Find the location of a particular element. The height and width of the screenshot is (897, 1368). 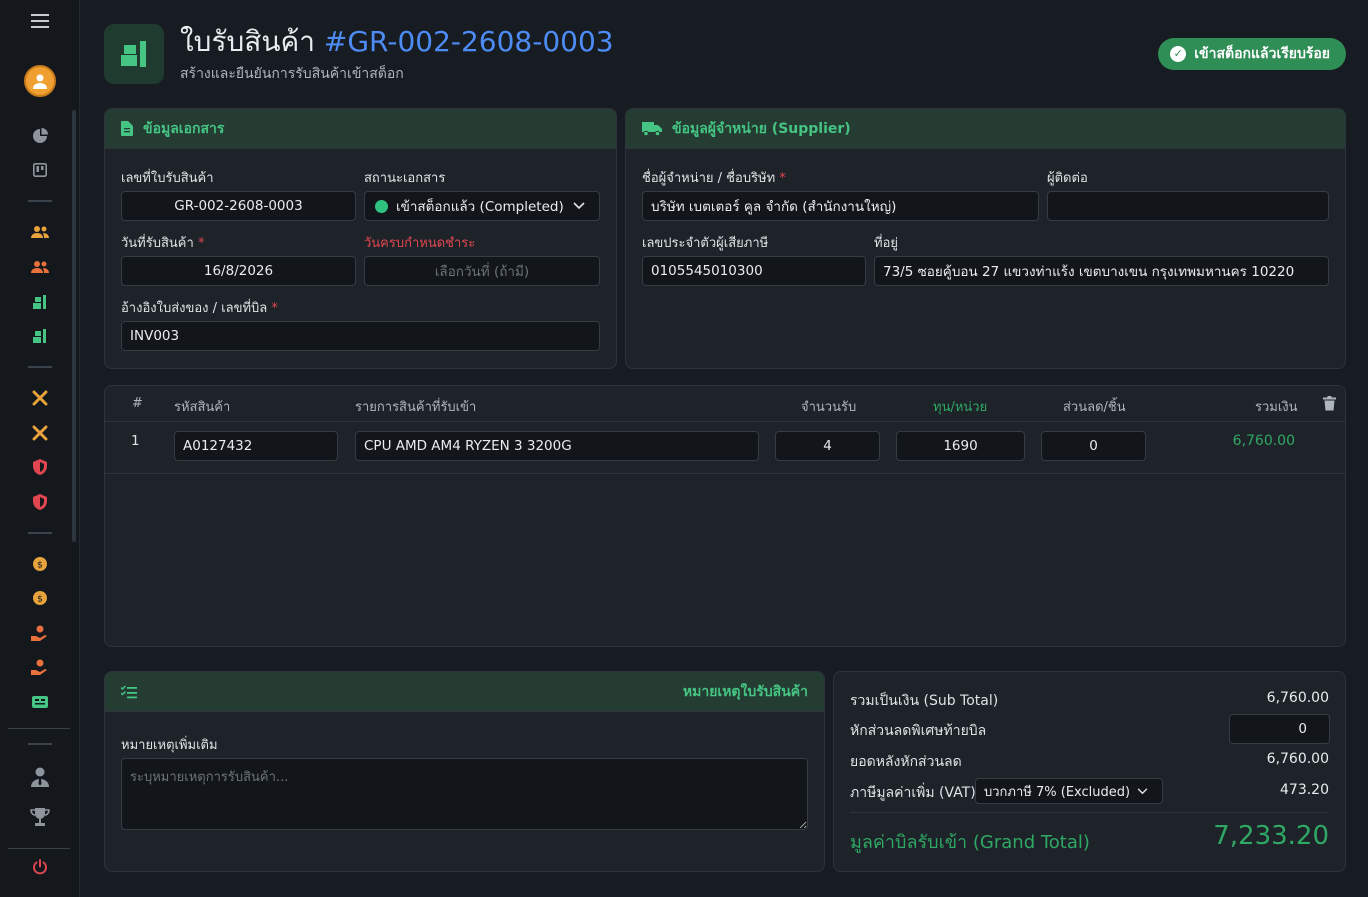

card-header: หมายเหตุใบรับสินค้า is located at coordinates (464, 692).